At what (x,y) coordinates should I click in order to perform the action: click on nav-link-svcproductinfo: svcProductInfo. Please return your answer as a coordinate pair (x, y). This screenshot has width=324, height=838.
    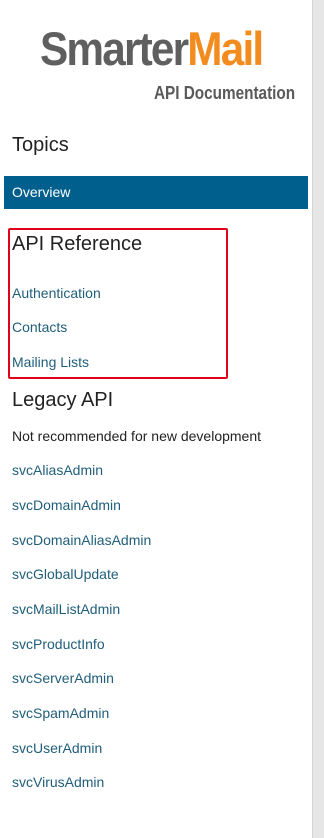
    Looking at the image, I should click on (58, 644).